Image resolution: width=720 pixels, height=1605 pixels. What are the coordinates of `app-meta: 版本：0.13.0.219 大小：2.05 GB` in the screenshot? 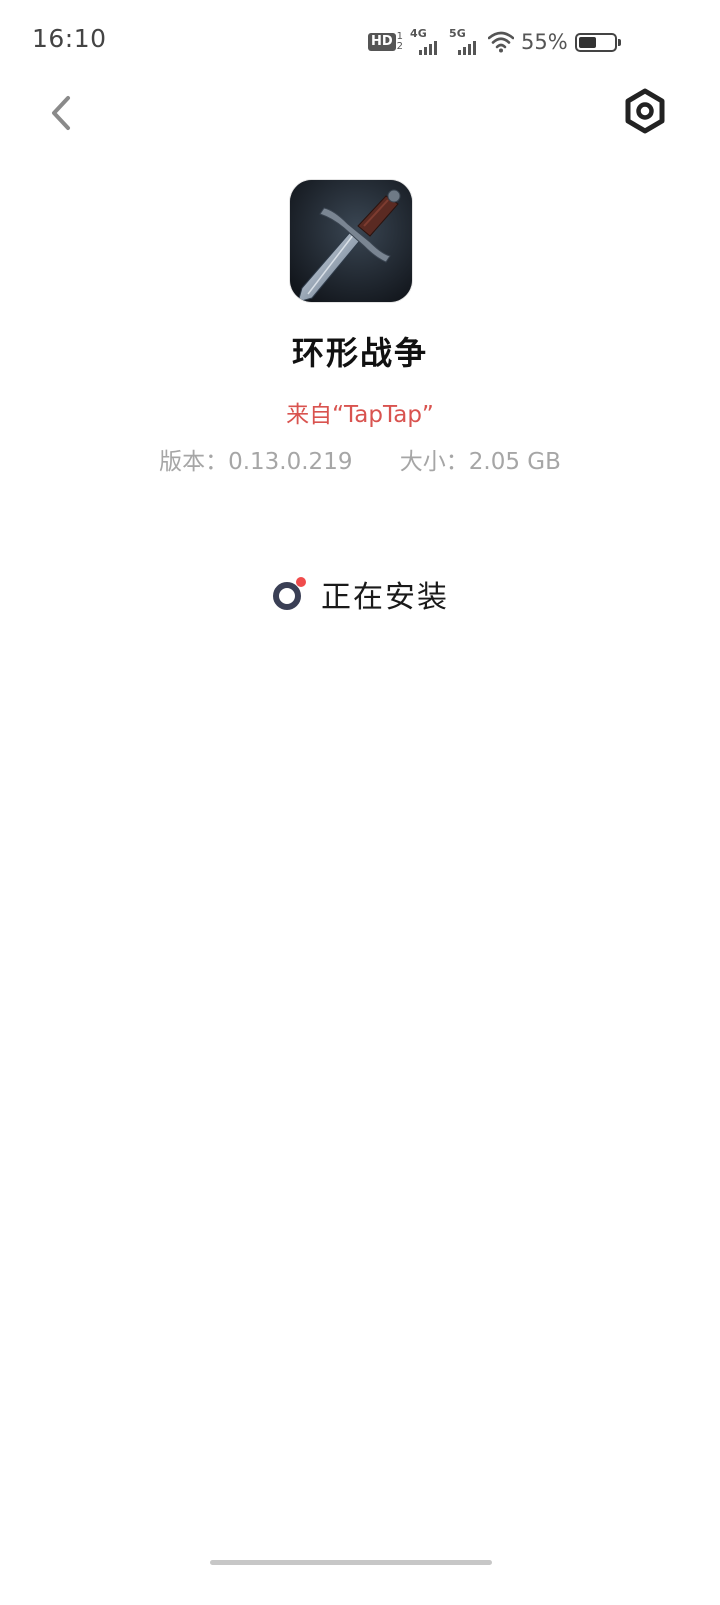 It's located at (360, 459).